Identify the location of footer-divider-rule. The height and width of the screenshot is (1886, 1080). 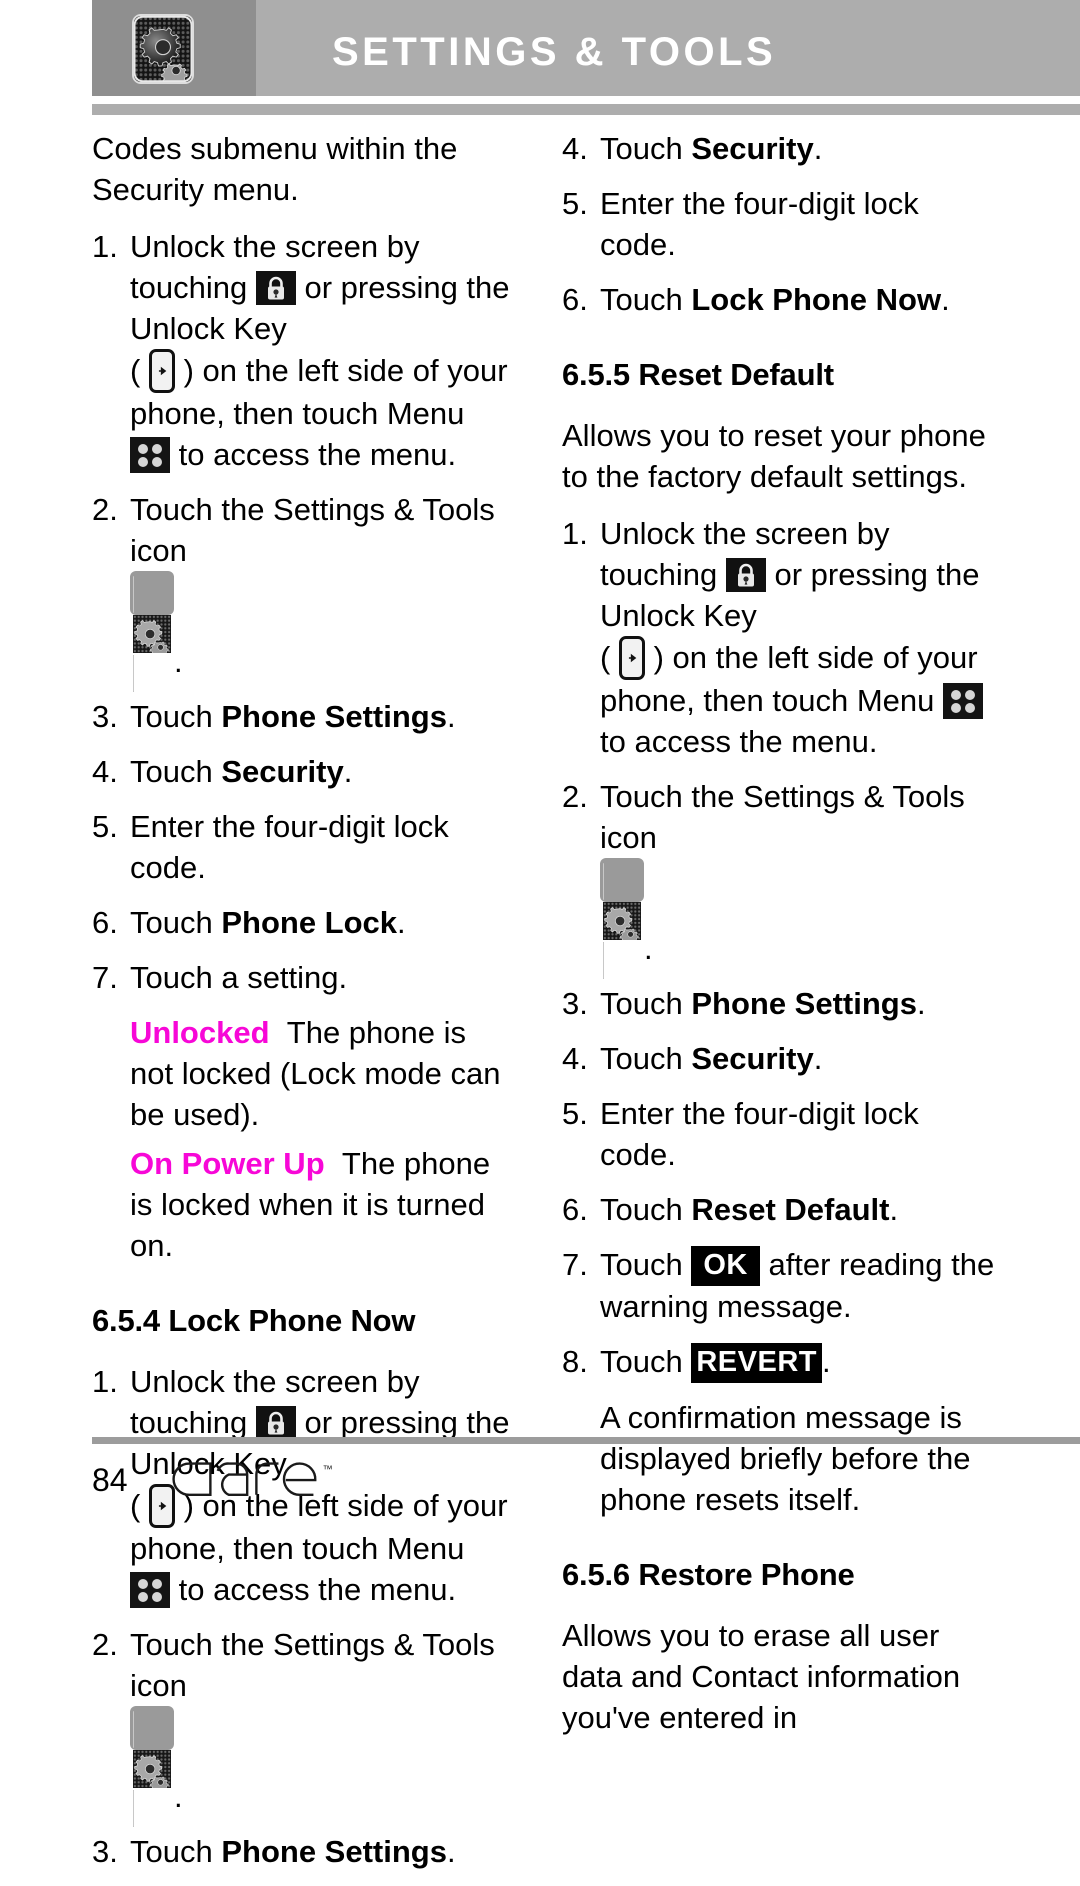
(586, 1440).